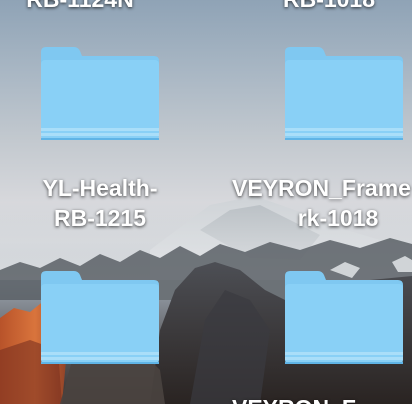  I want to click on folder-label: VEYRON_Frame rk-1018, so click(318, 203).